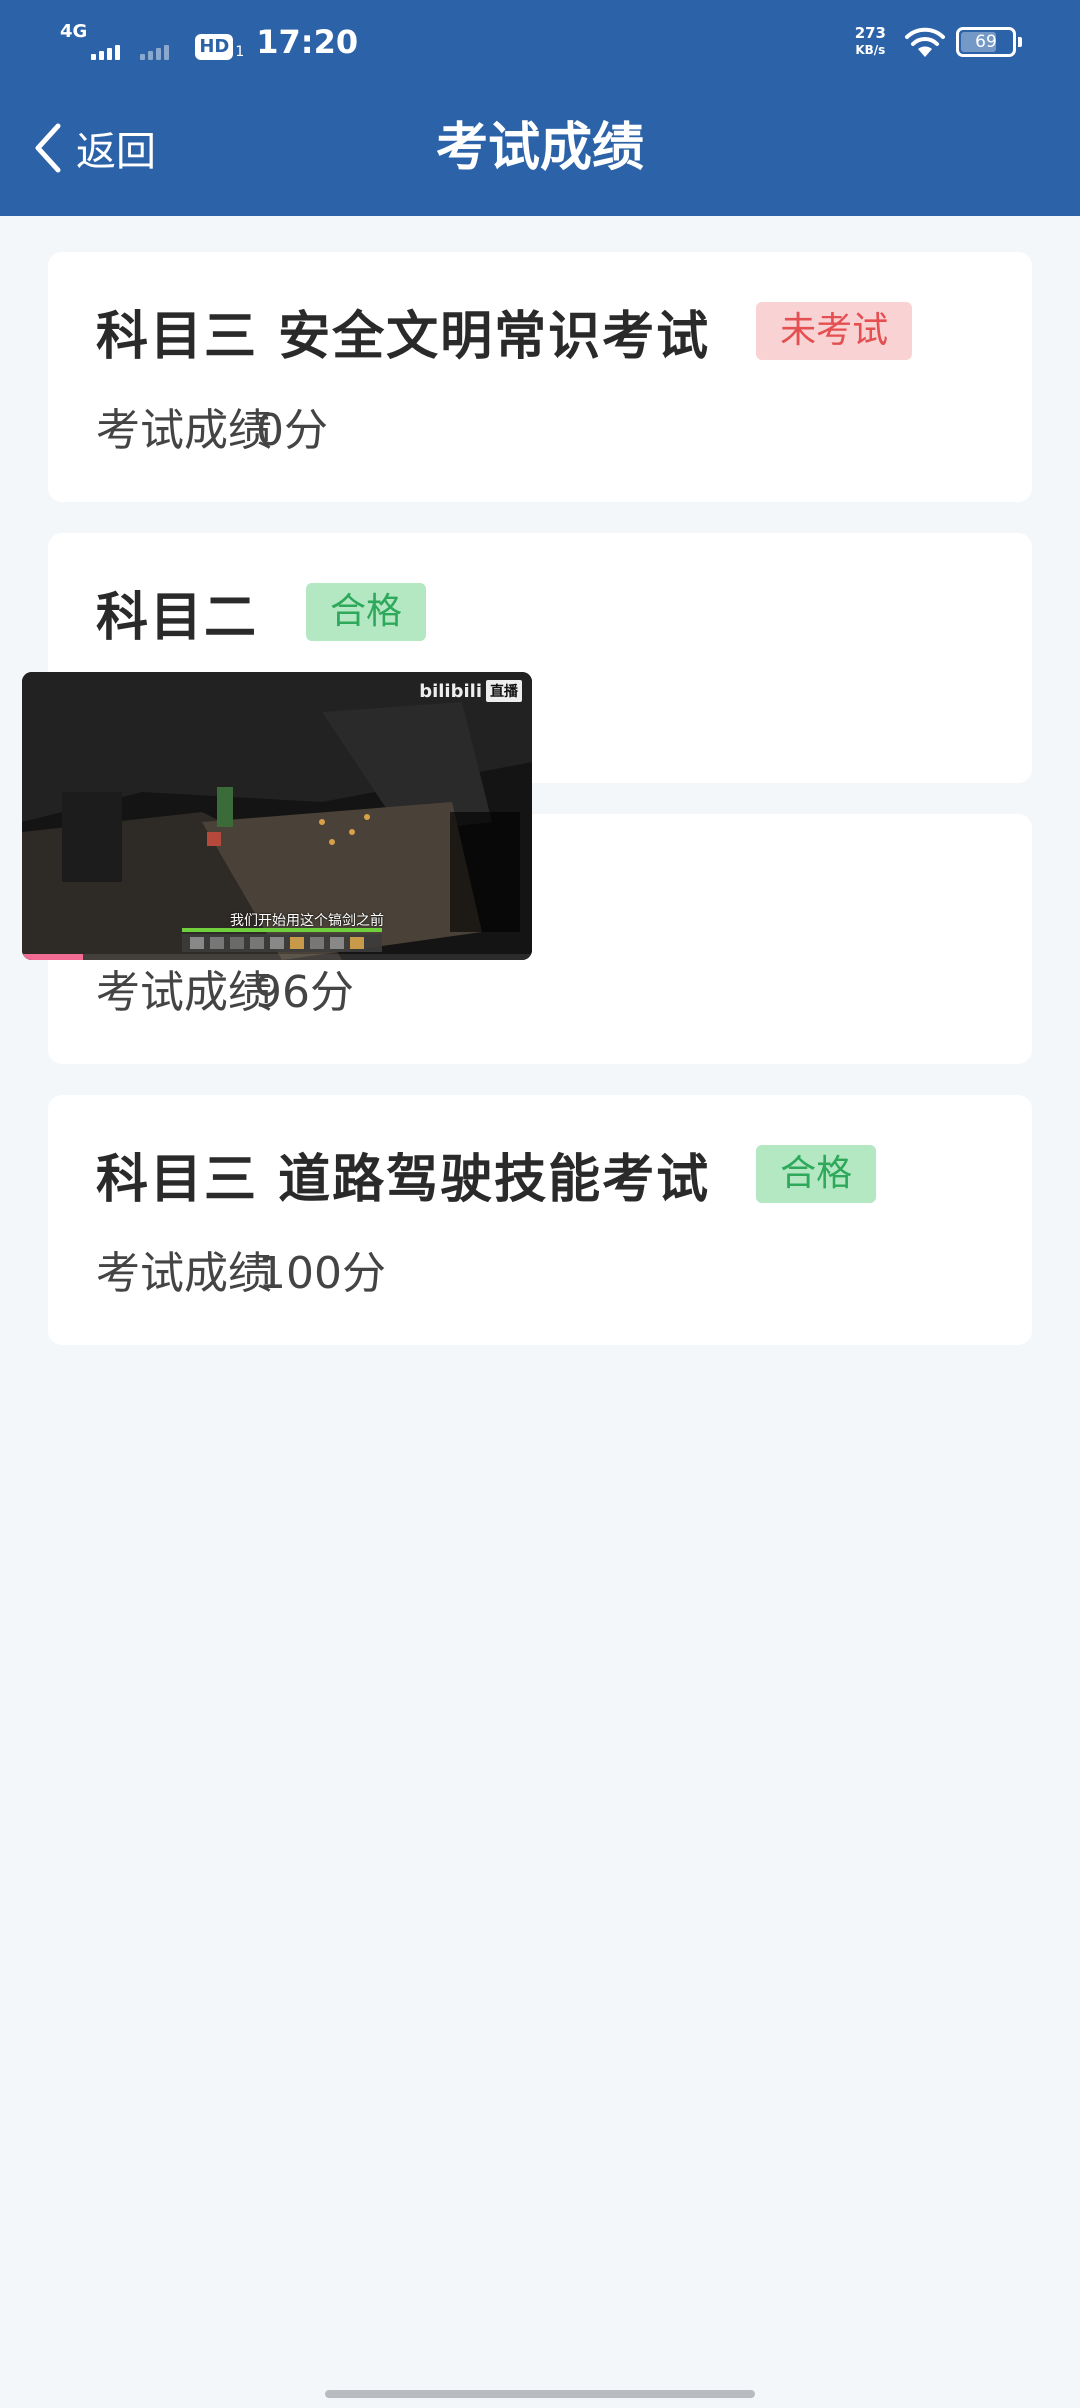  I want to click on network-speed-unit: KB/s, so click(870, 50).